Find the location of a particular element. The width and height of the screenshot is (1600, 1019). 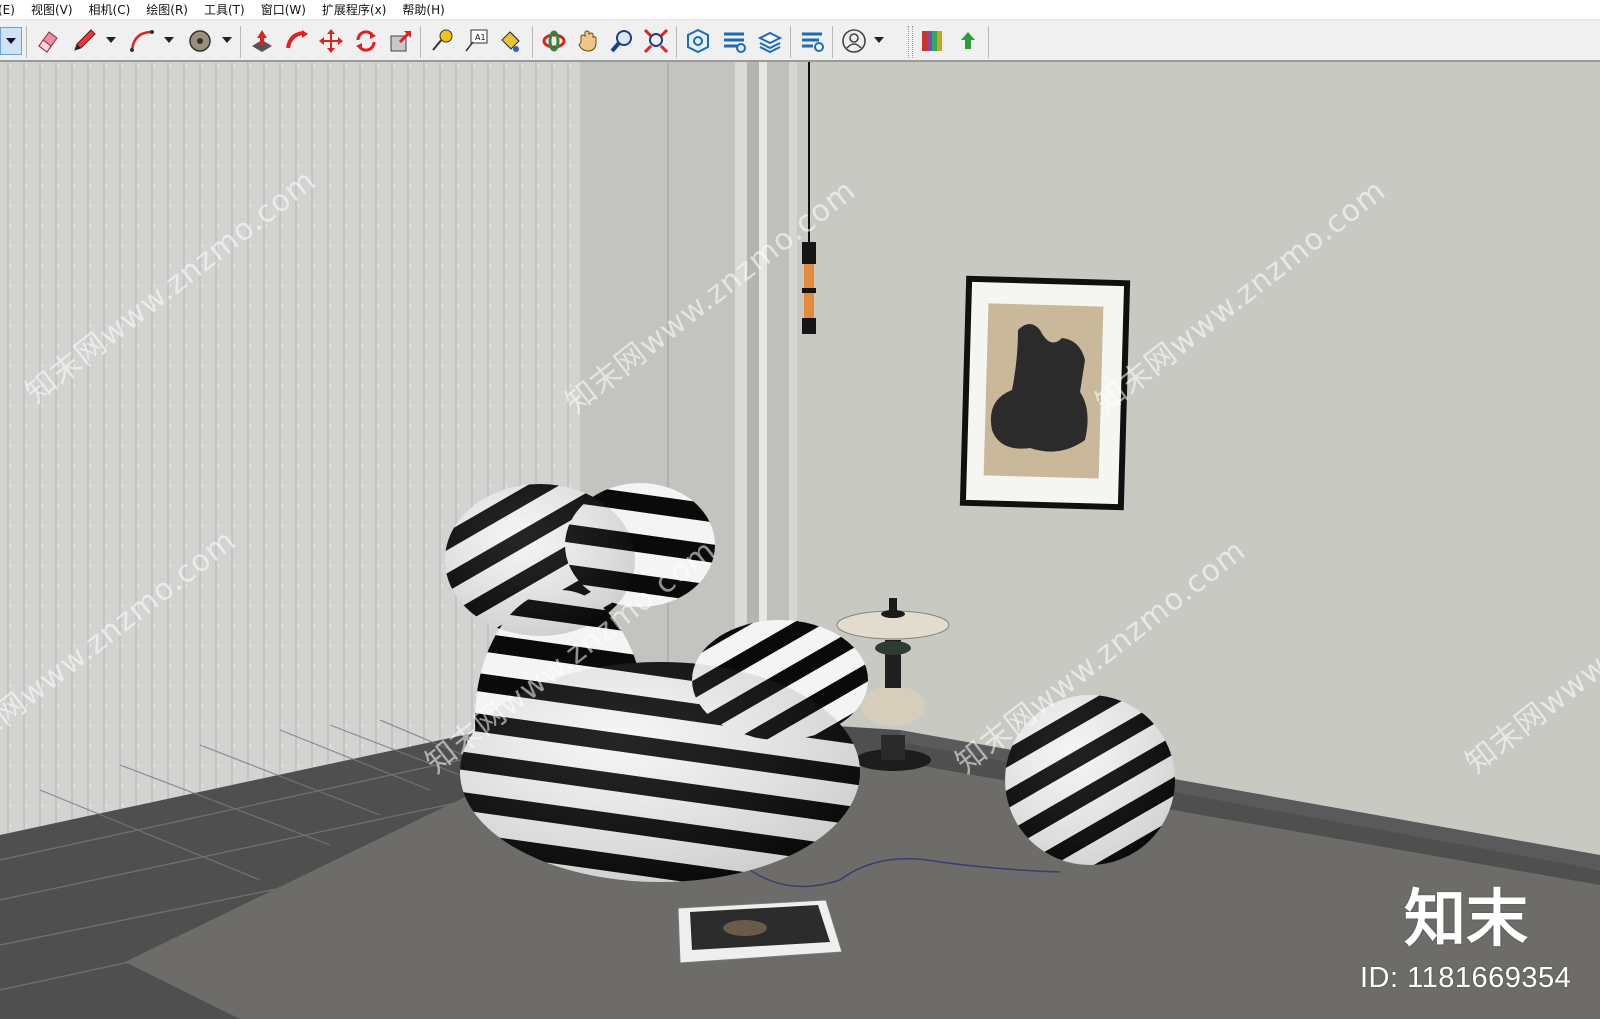

zoom-extents-icon is located at coordinates (656, 41).